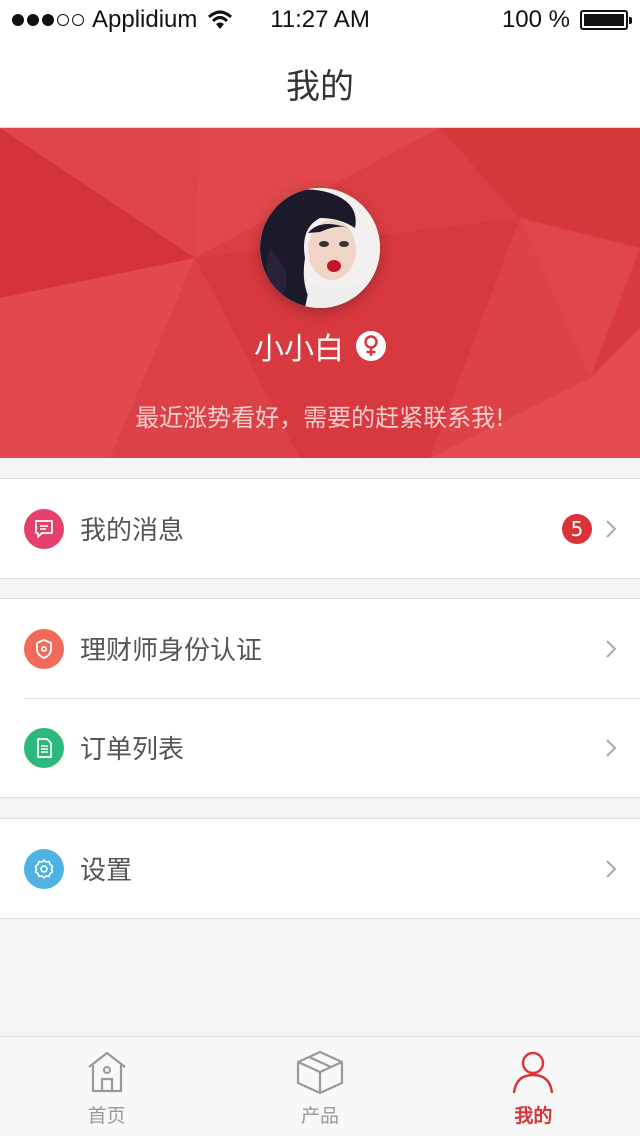 Image resolution: width=640 pixels, height=1136 pixels. Describe the element at coordinates (44, 648) in the screenshot. I see `shield-icon` at that location.